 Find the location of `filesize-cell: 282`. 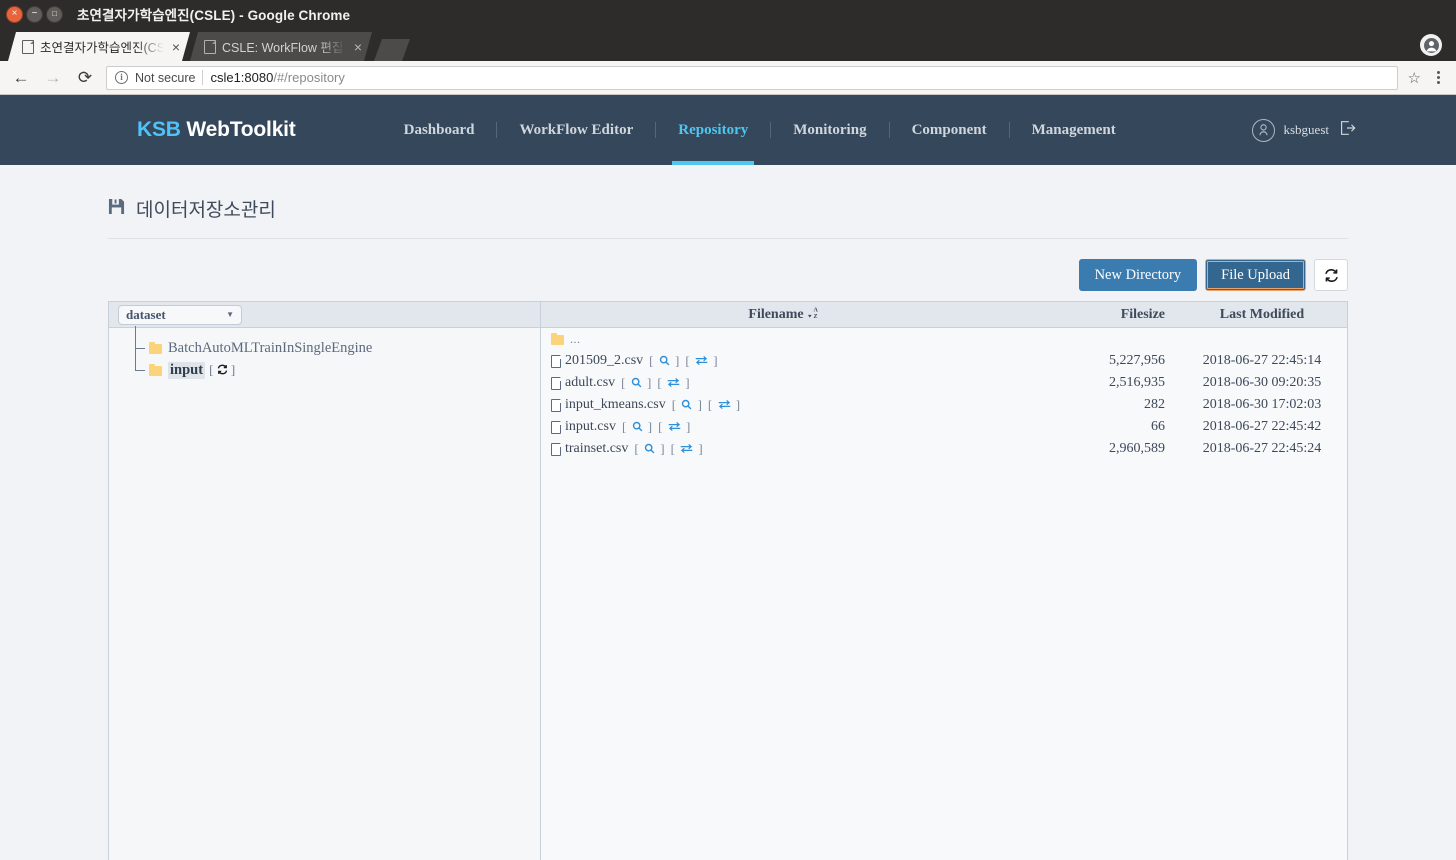

filesize-cell: 282 is located at coordinates (1154, 404).